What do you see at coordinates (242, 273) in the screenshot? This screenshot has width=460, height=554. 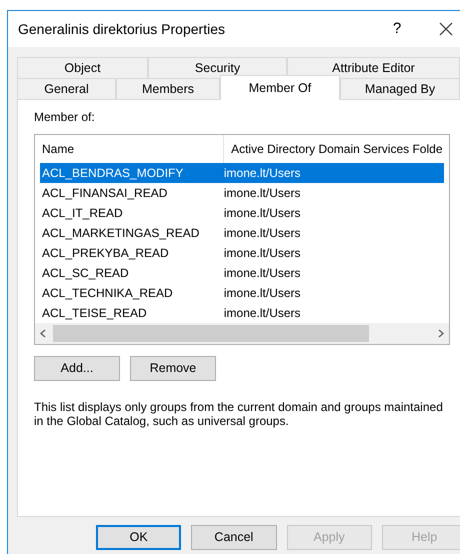 I see `list-row: ACL_SC_READ imone.lt/Users` at bounding box center [242, 273].